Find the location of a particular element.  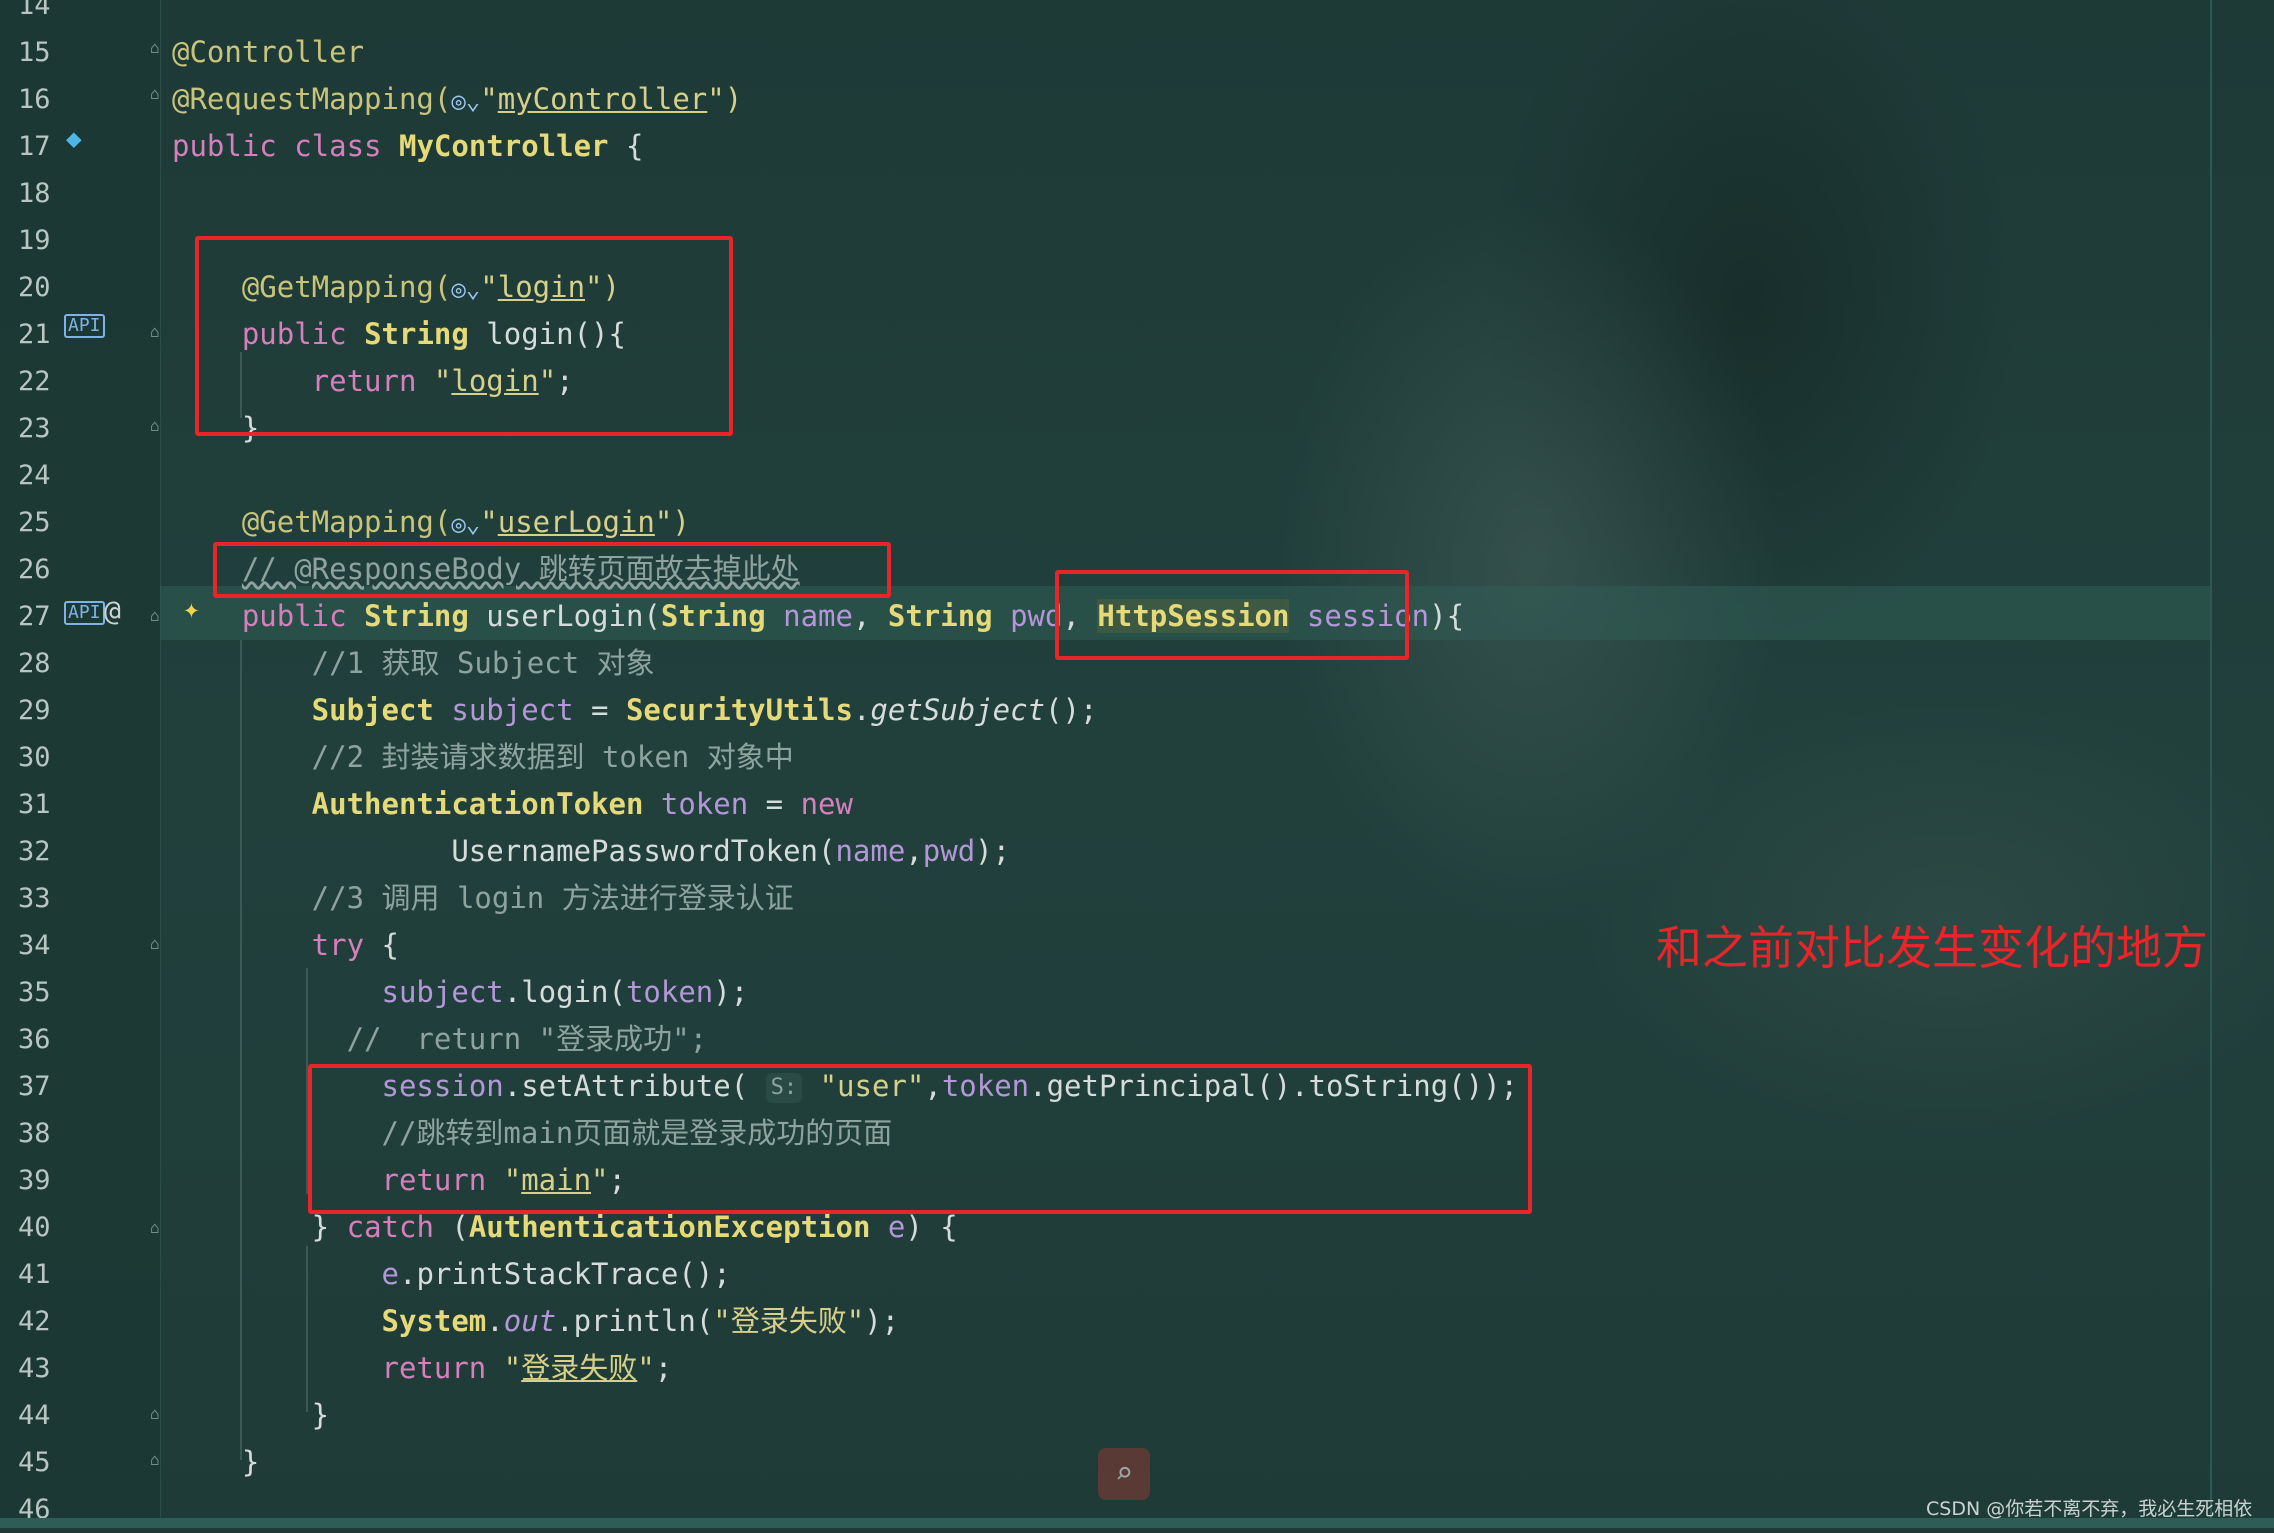

code-token: String is located at coordinates (949, 616).